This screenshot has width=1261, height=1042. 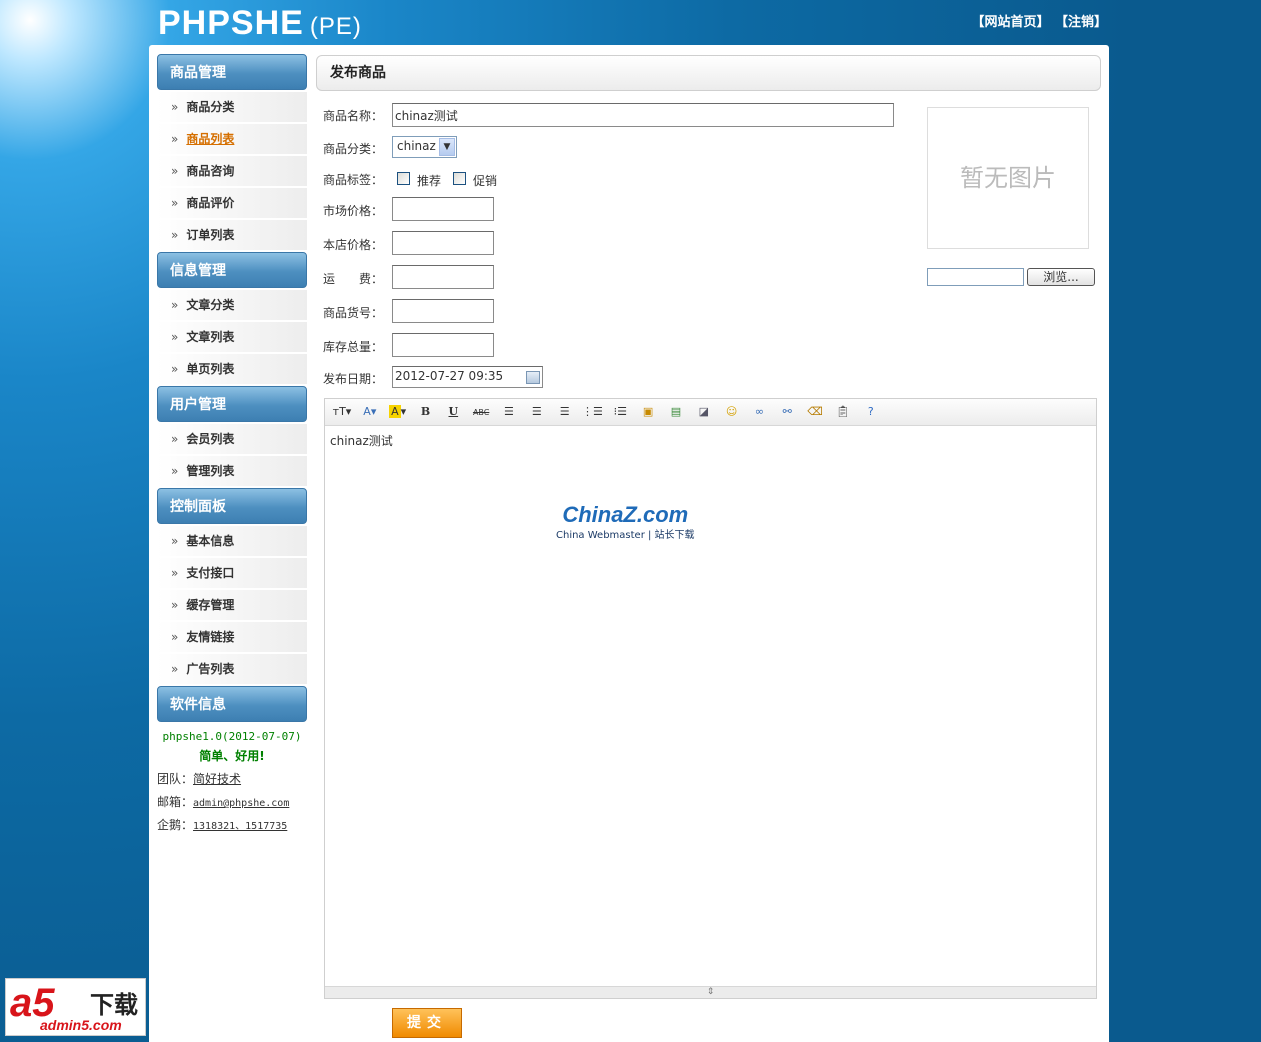 What do you see at coordinates (114, 1005) in the screenshot?
I see `a5-text: 下载` at bounding box center [114, 1005].